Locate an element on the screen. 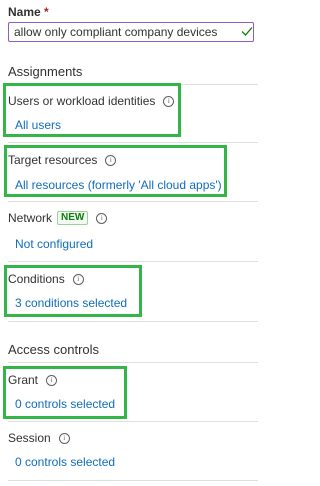 This screenshot has height=486, width=320. name-field-label: Name * is located at coordinates (28, 12).